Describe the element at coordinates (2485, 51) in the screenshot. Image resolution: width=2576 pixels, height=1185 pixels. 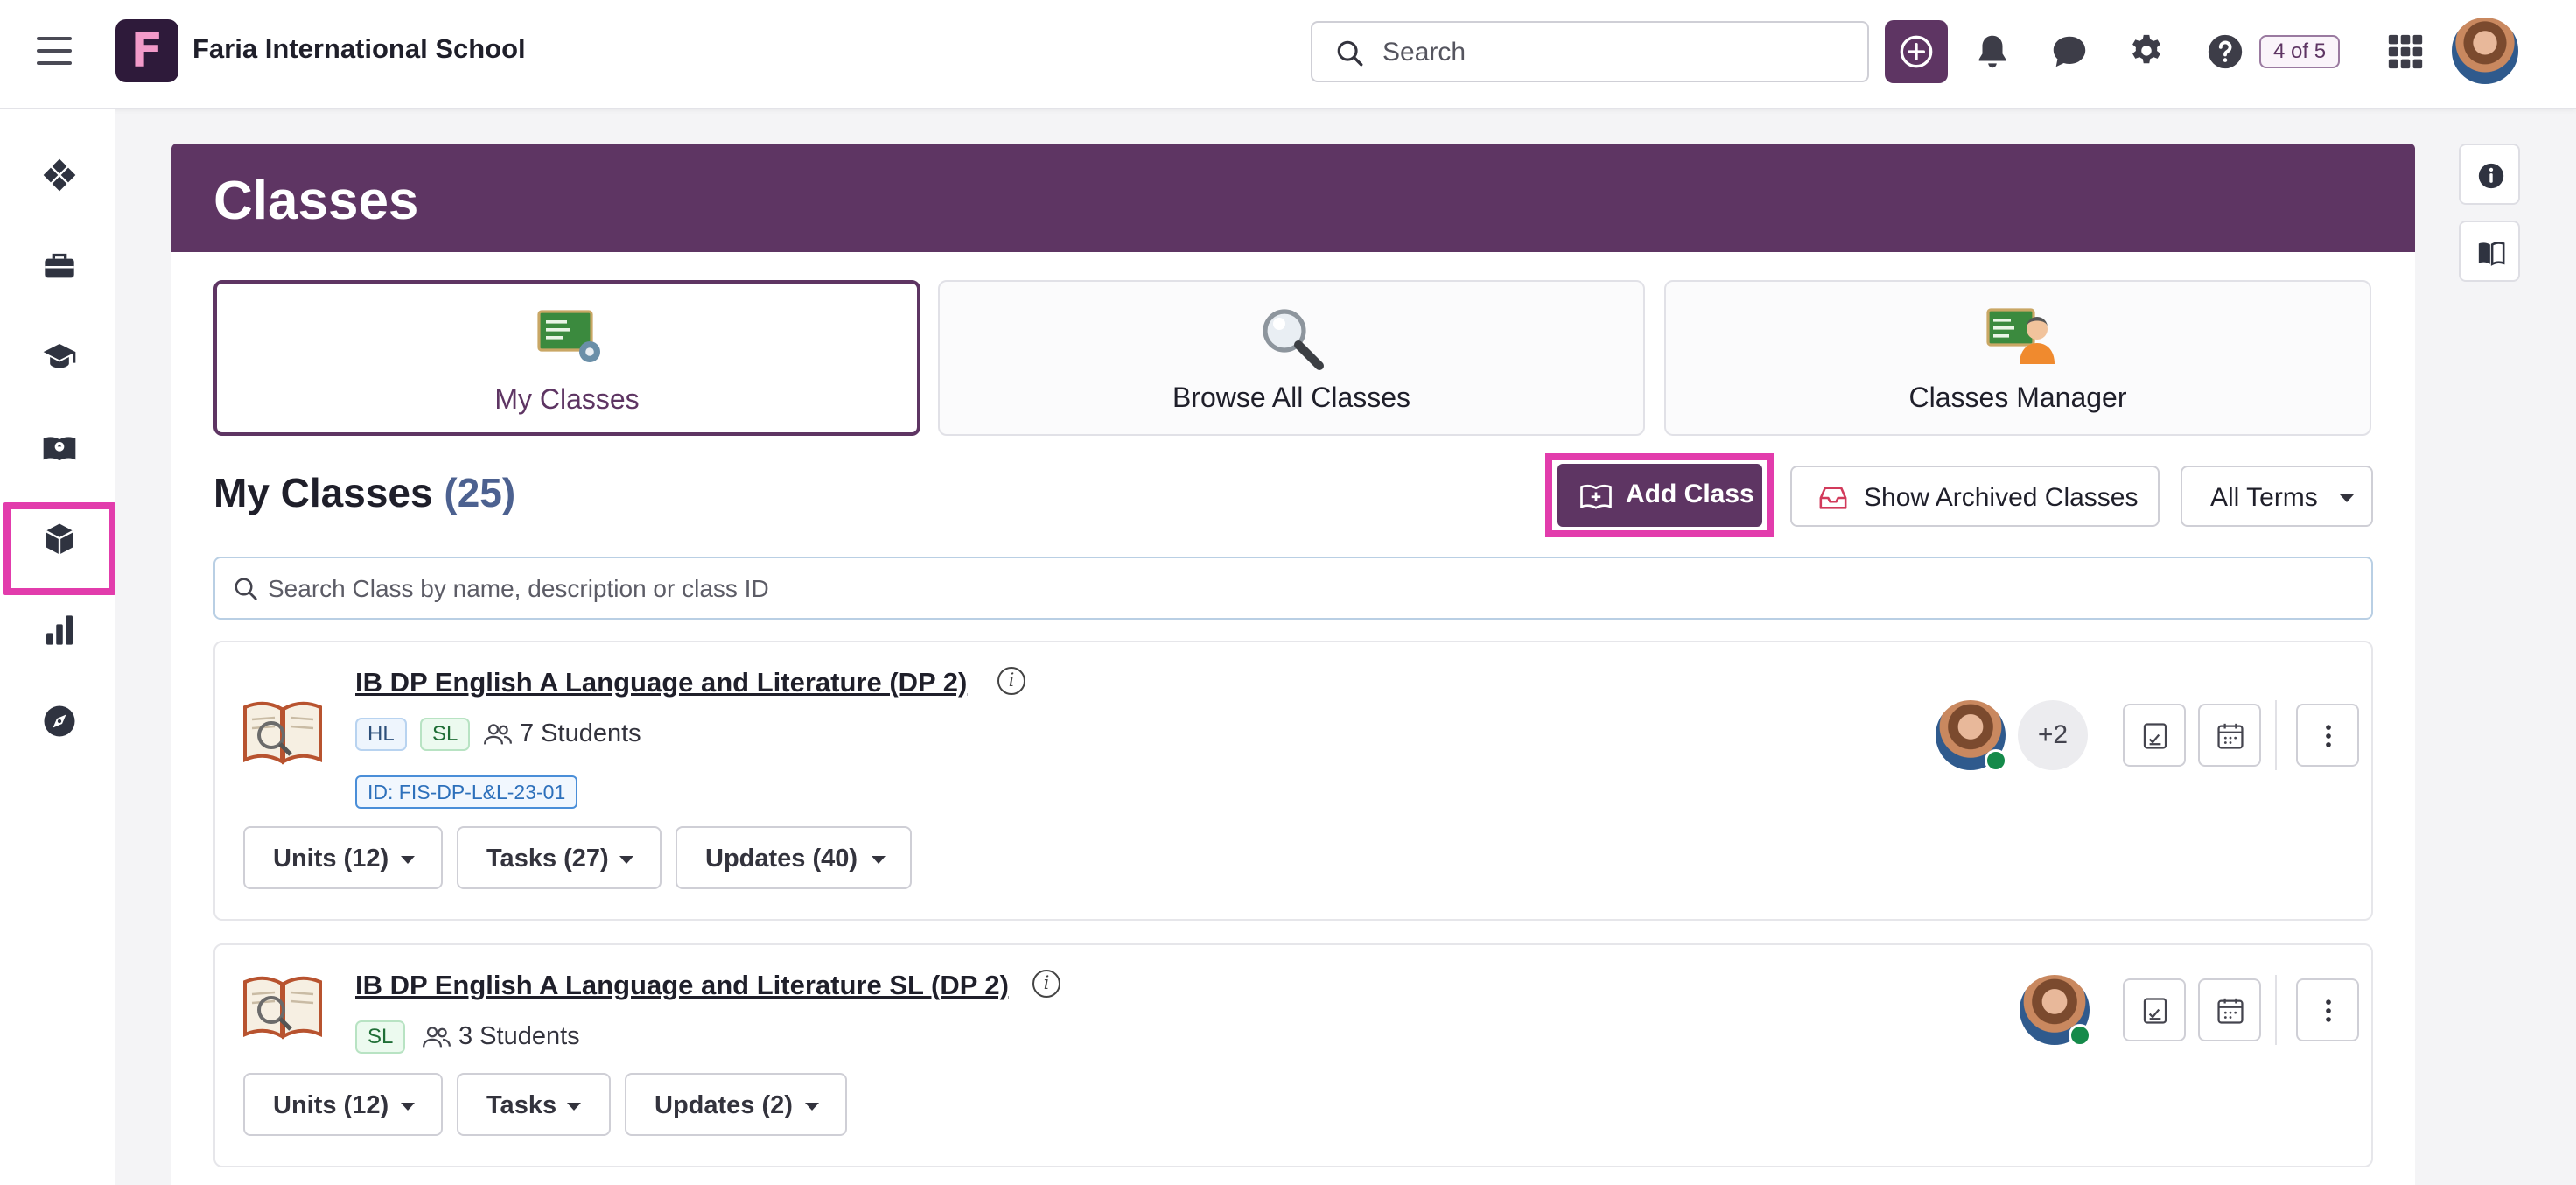
I see `user-avatar` at that location.